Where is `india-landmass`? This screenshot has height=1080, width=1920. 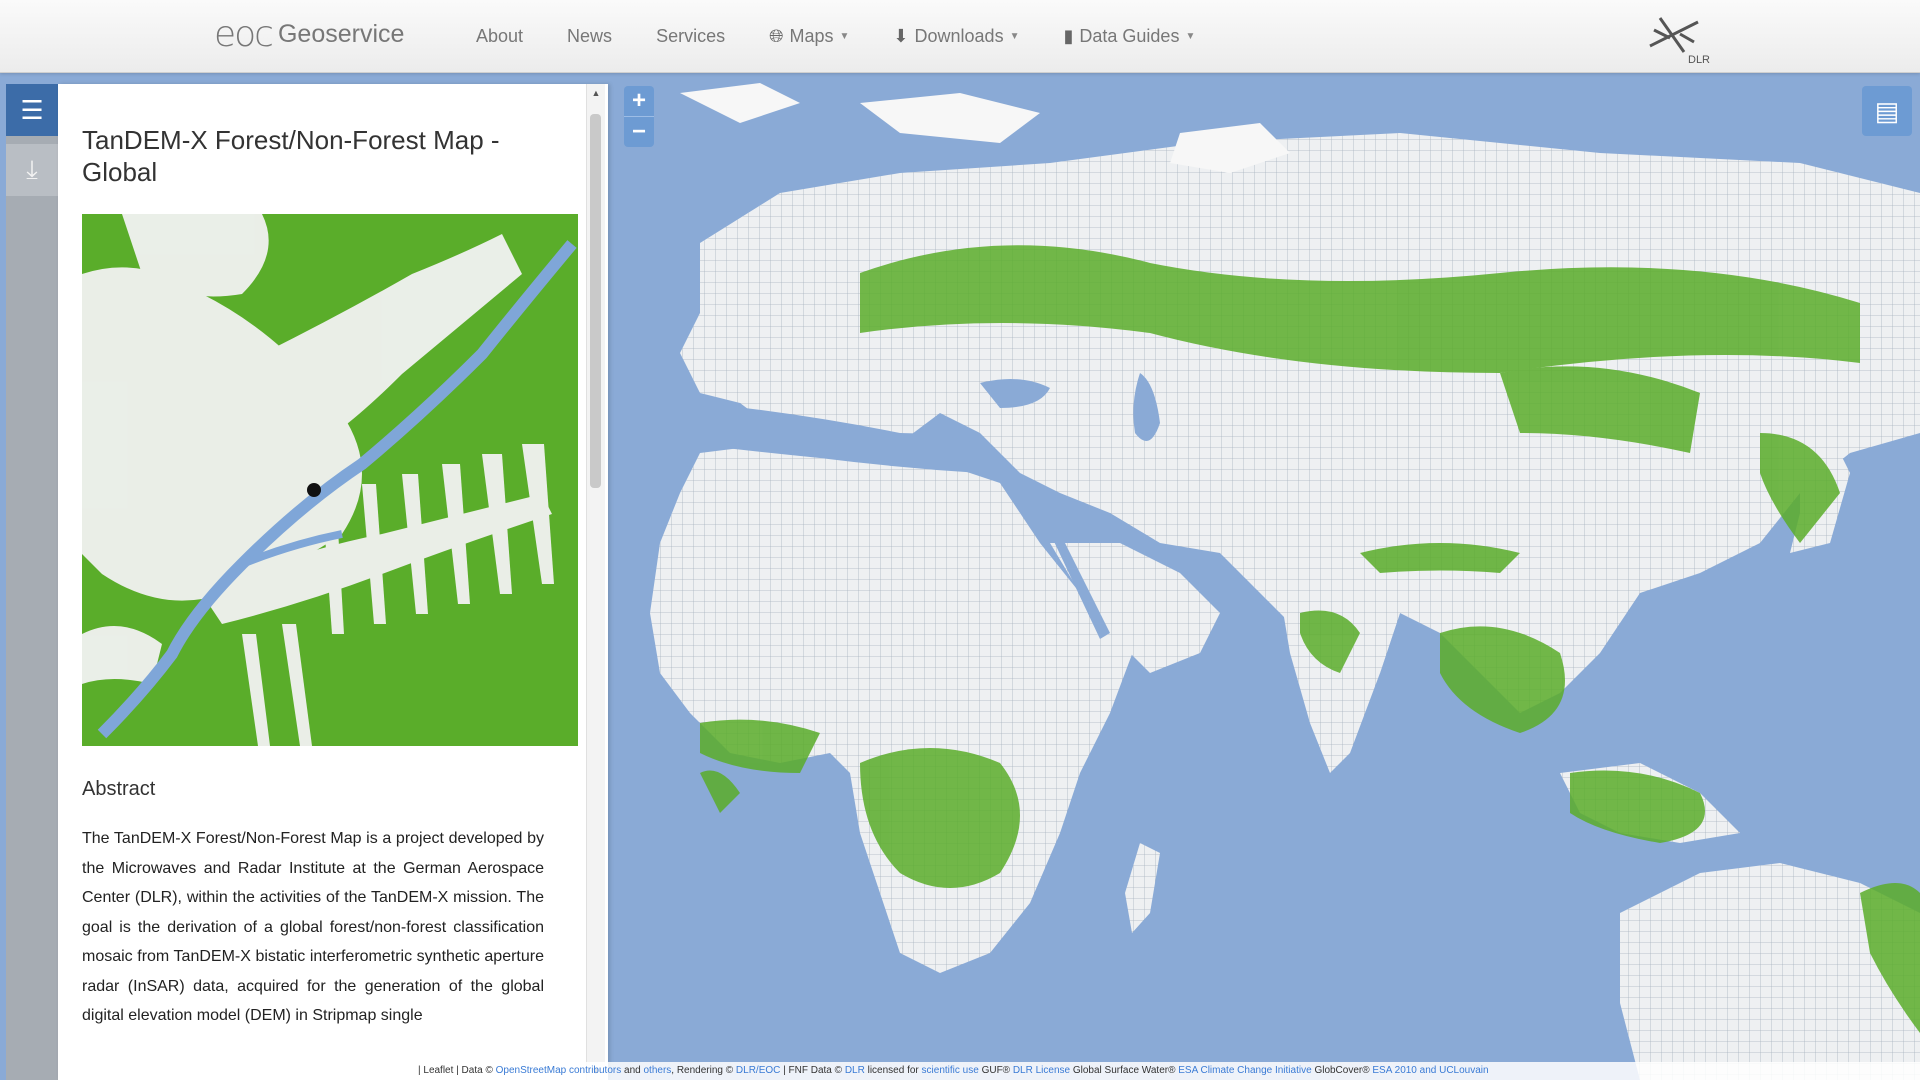
india-landmass is located at coordinates (1340, 678).